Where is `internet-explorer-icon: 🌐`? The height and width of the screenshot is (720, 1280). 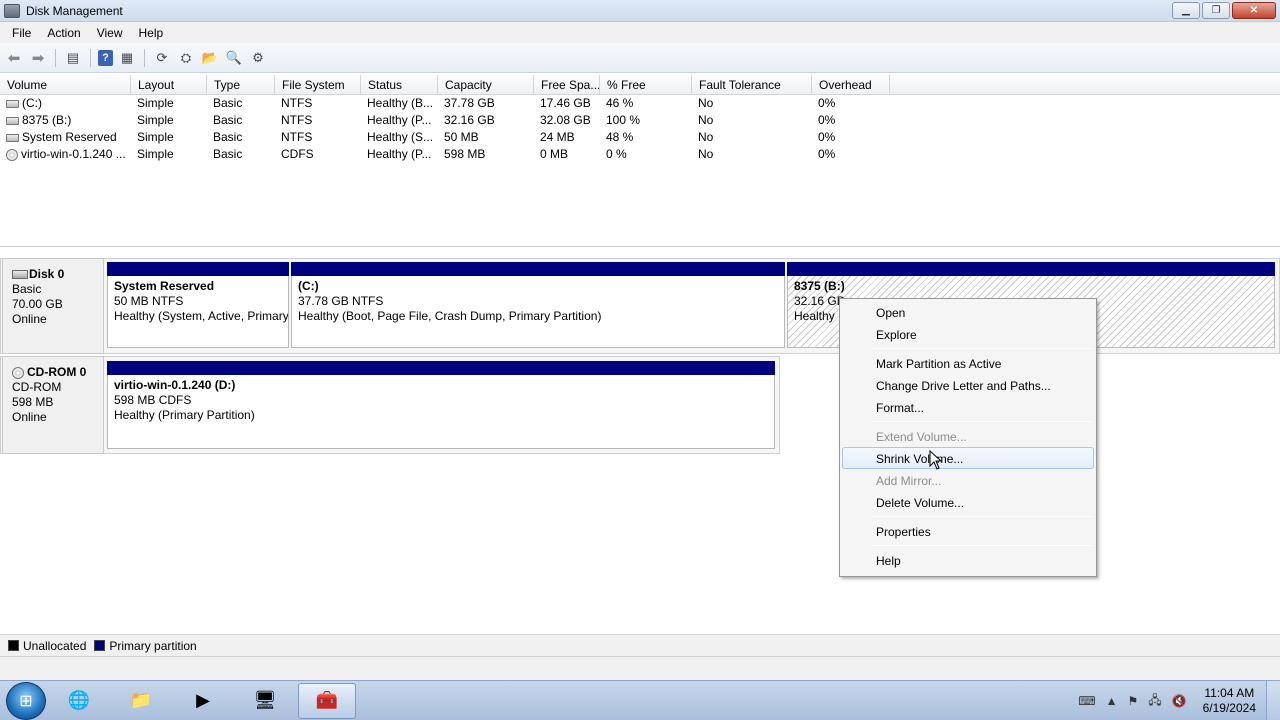 internet-explorer-icon: 🌐 is located at coordinates (79, 701).